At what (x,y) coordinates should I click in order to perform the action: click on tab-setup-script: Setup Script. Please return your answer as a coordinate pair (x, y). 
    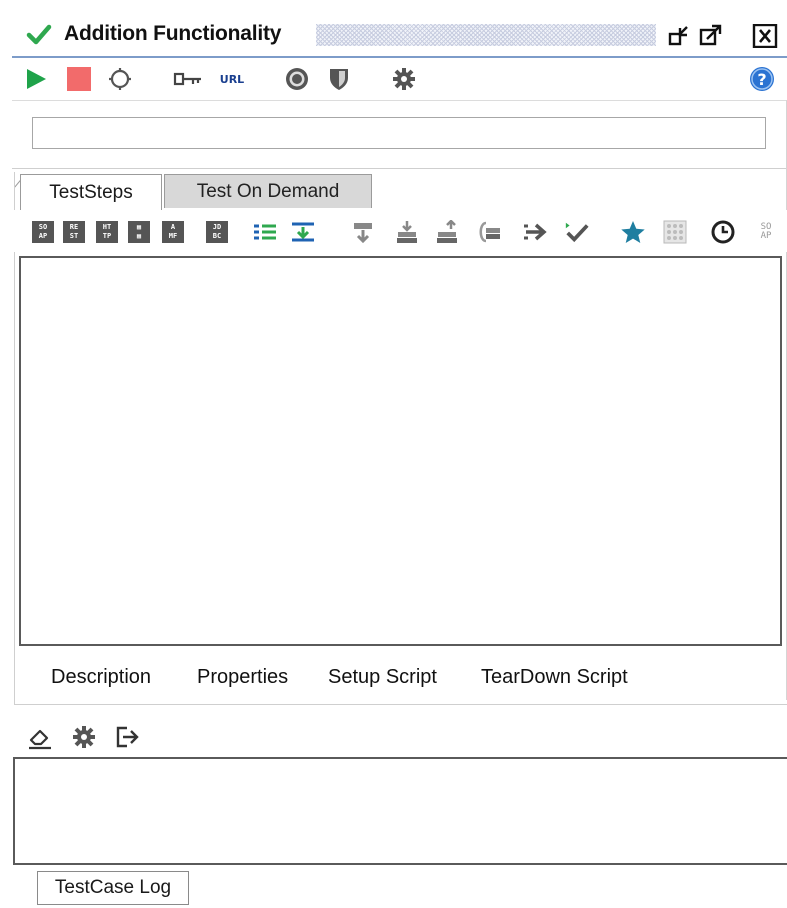
    Looking at the image, I should click on (382, 677).